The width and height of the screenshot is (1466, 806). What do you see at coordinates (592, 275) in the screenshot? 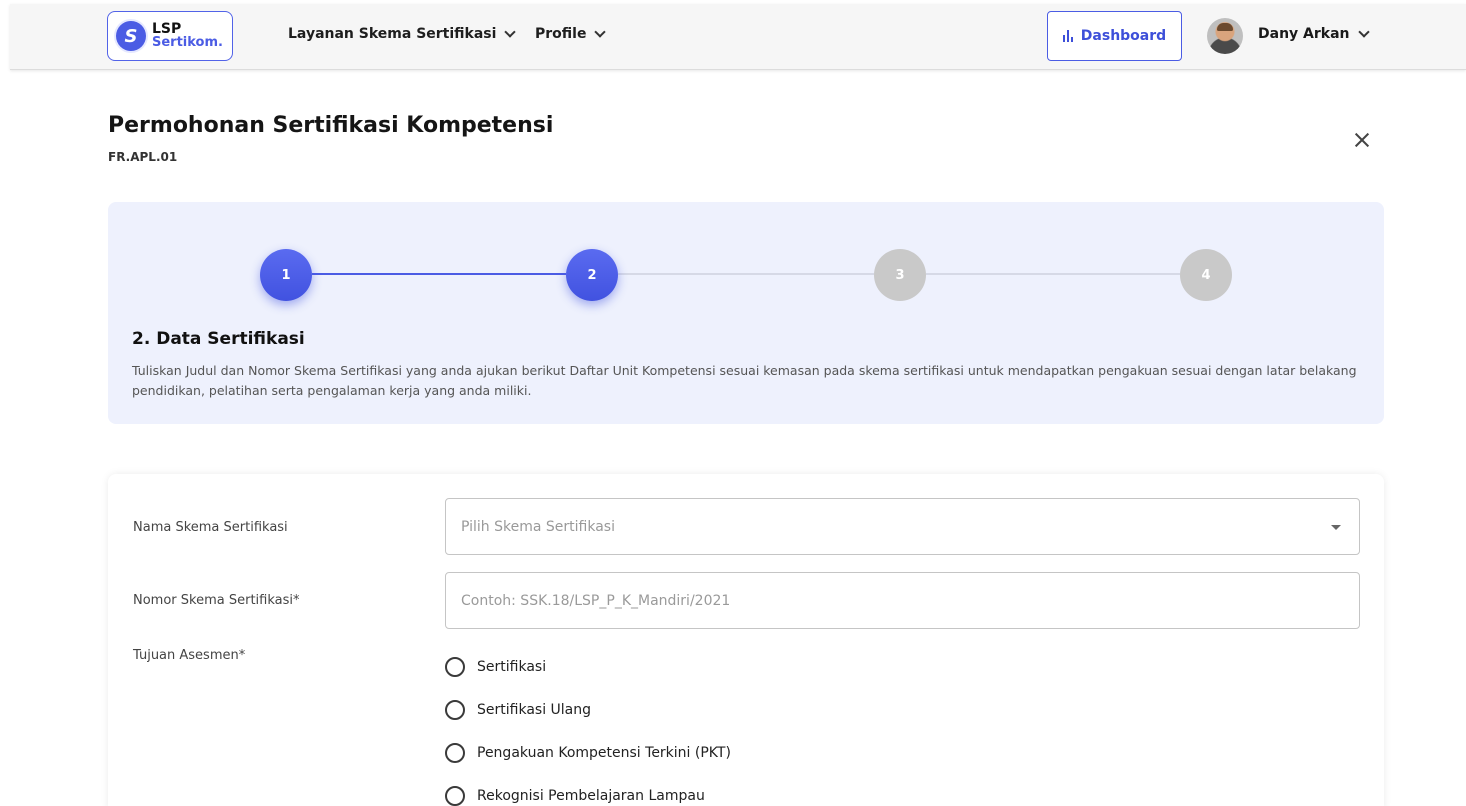
I see `step-2: 2` at bounding box center [592, 275].